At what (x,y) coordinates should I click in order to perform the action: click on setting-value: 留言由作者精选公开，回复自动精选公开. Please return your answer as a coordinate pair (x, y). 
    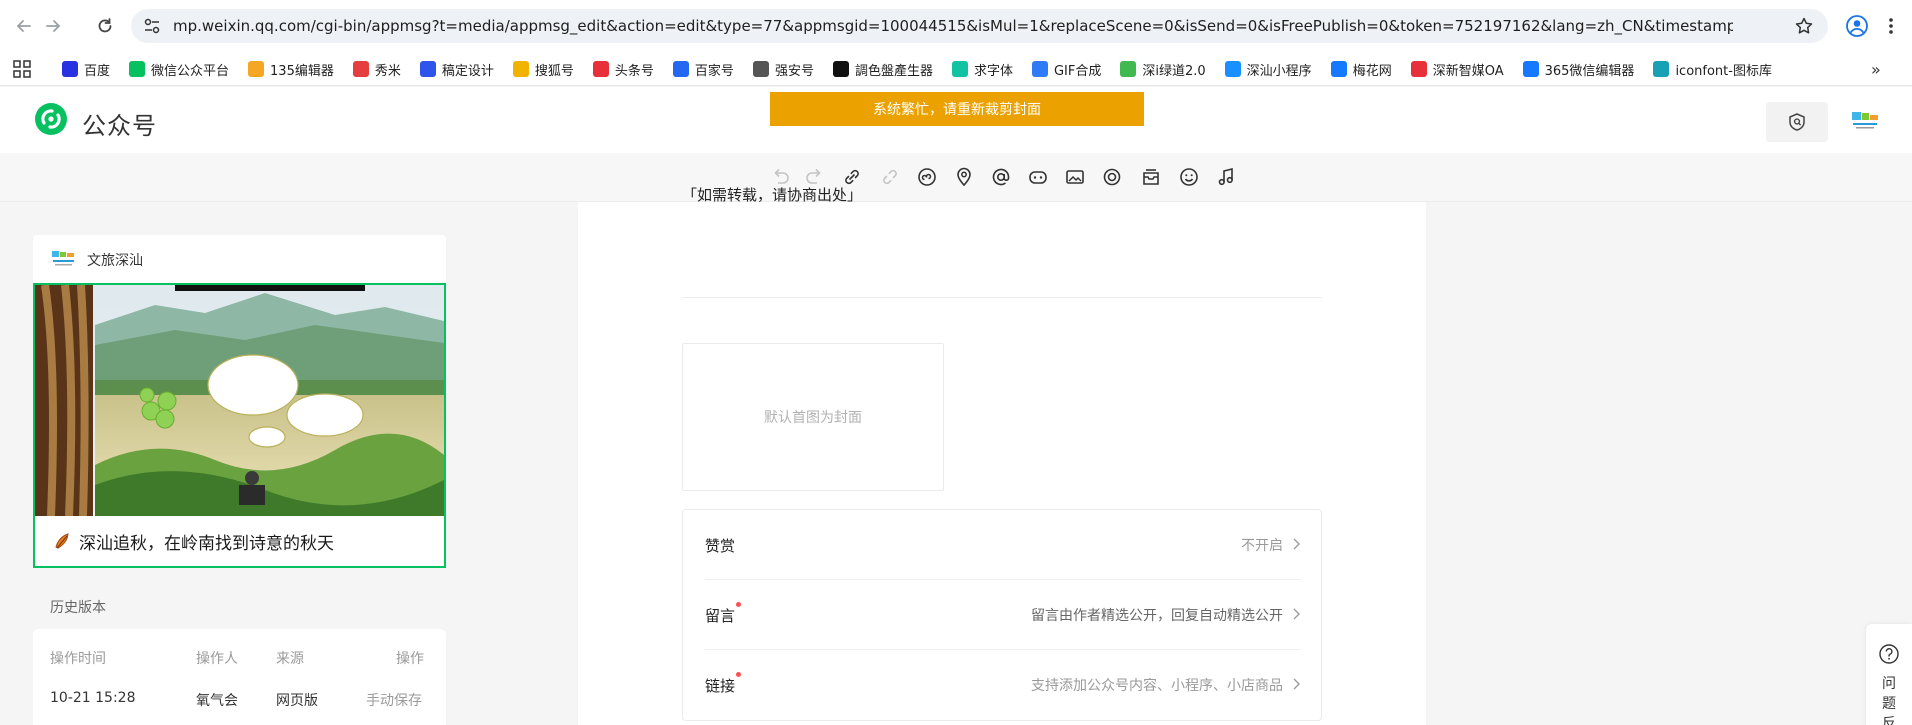
    Looking at the image, I should click on (1157, 616).